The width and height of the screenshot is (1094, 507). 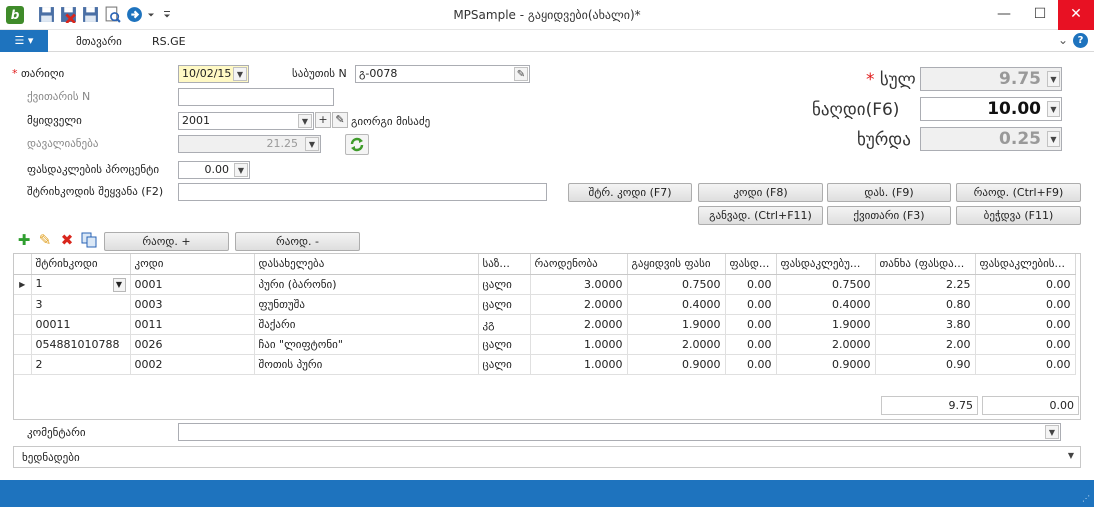 I want to click on code-search-button: კოდი (F8), so click(x=760, y=192).